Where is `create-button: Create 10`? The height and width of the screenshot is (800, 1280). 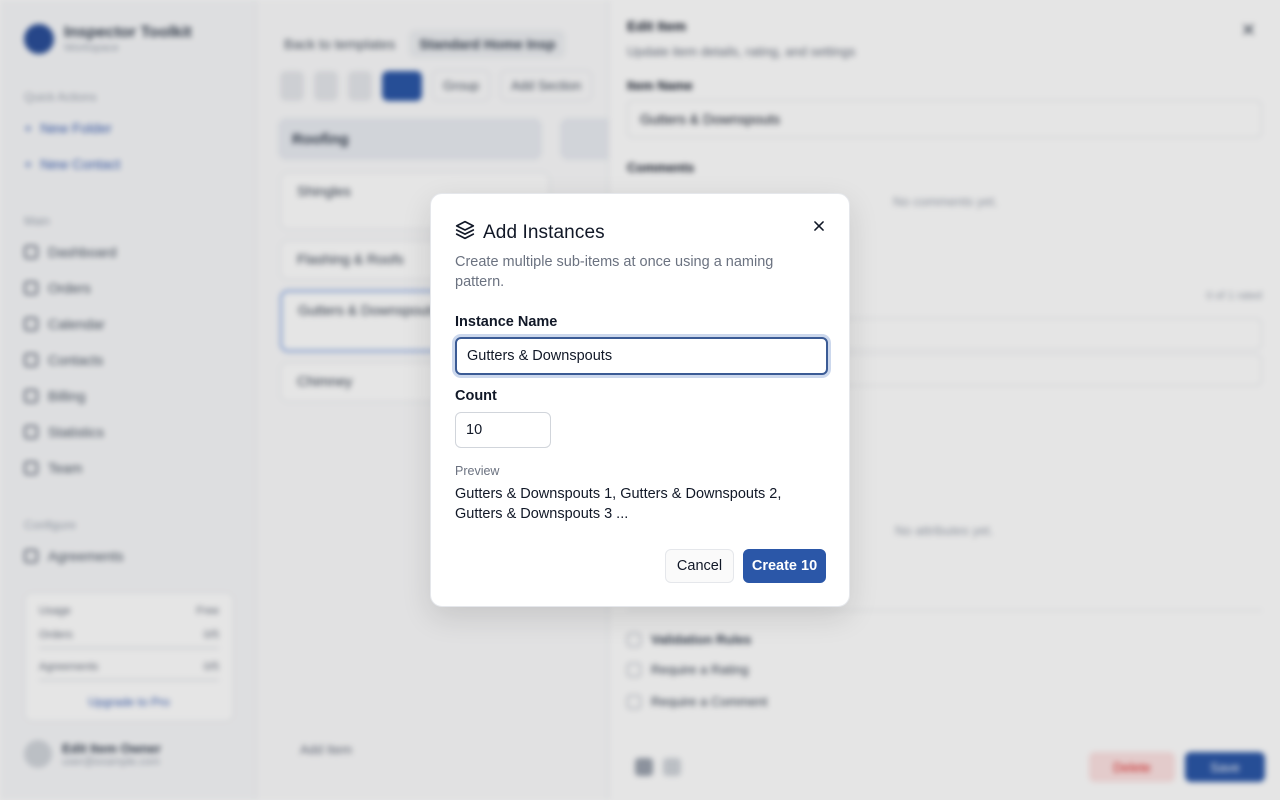 create-button: Create 10 is located at coordinates (784, 566).